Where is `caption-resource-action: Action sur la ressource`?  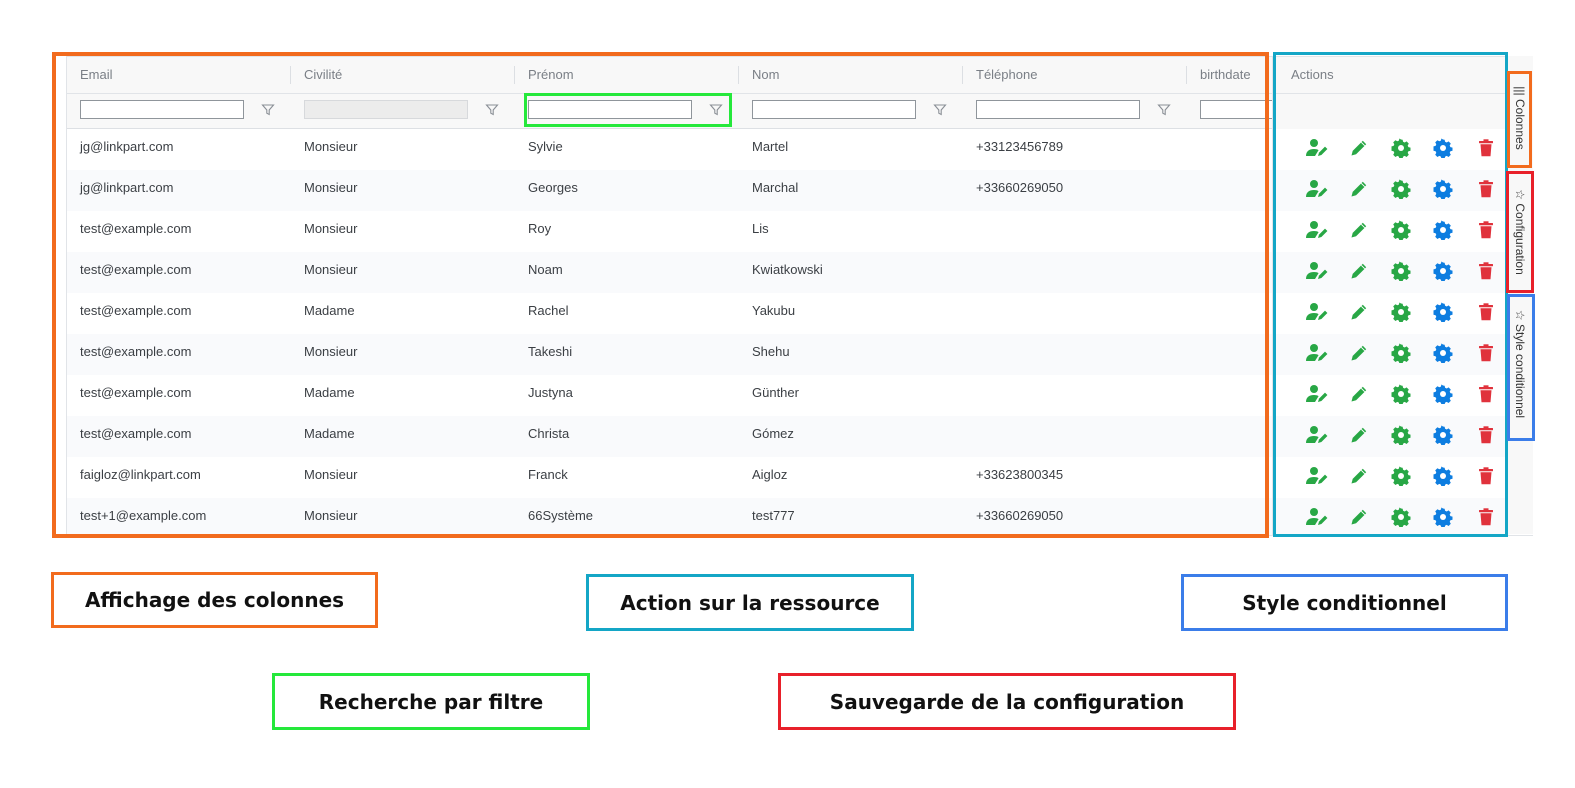 caption-resource-action: Action sur la ressource is located at coordinates (750, 602).